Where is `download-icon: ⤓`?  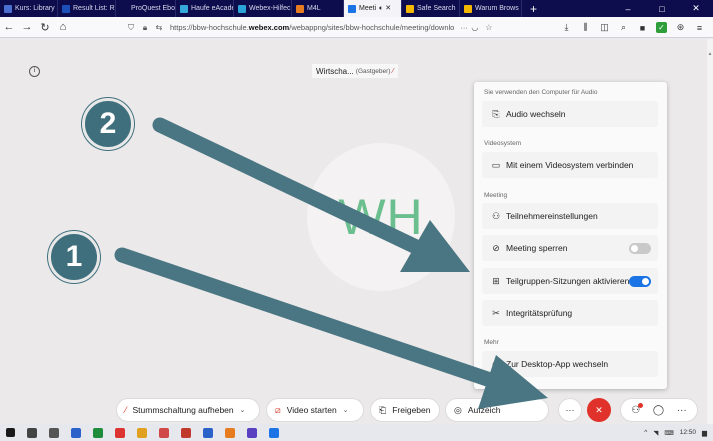 download-icon: ⤓ is located at coordinates (566, 27).